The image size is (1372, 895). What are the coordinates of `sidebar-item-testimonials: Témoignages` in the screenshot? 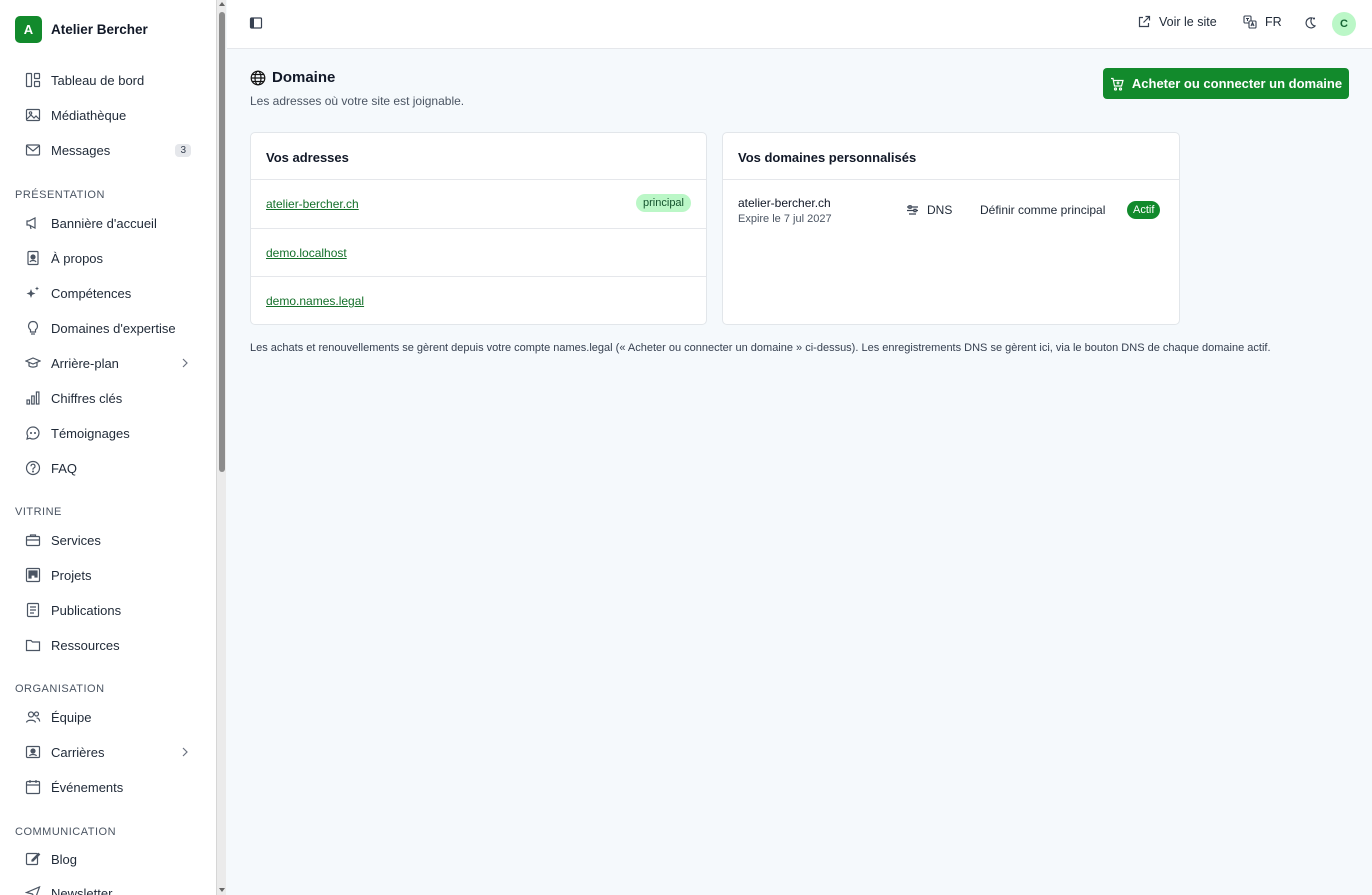 It's located at (109, 433).